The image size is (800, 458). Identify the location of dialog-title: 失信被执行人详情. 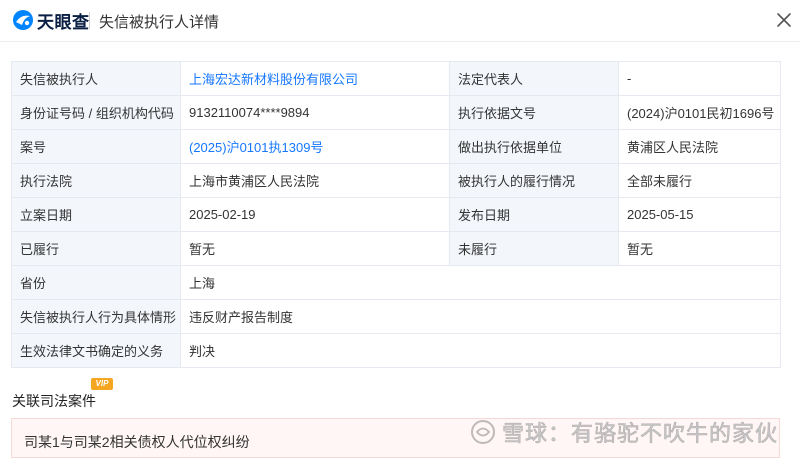
(159, 22).